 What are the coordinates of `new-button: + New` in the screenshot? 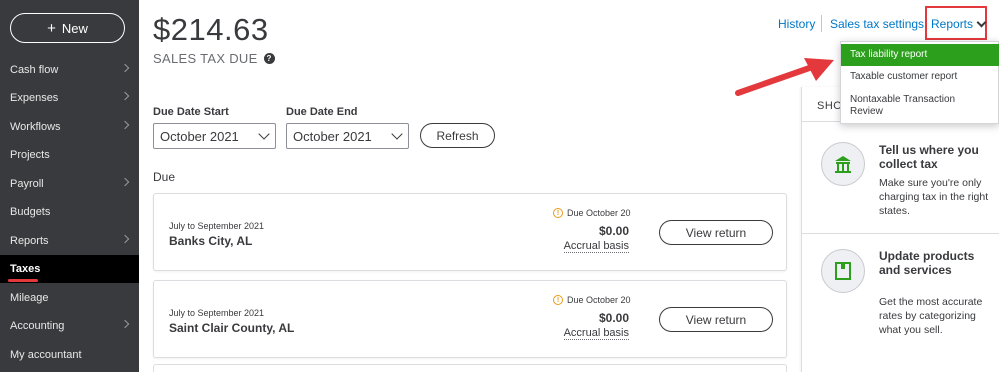 It's located at (67, 28).